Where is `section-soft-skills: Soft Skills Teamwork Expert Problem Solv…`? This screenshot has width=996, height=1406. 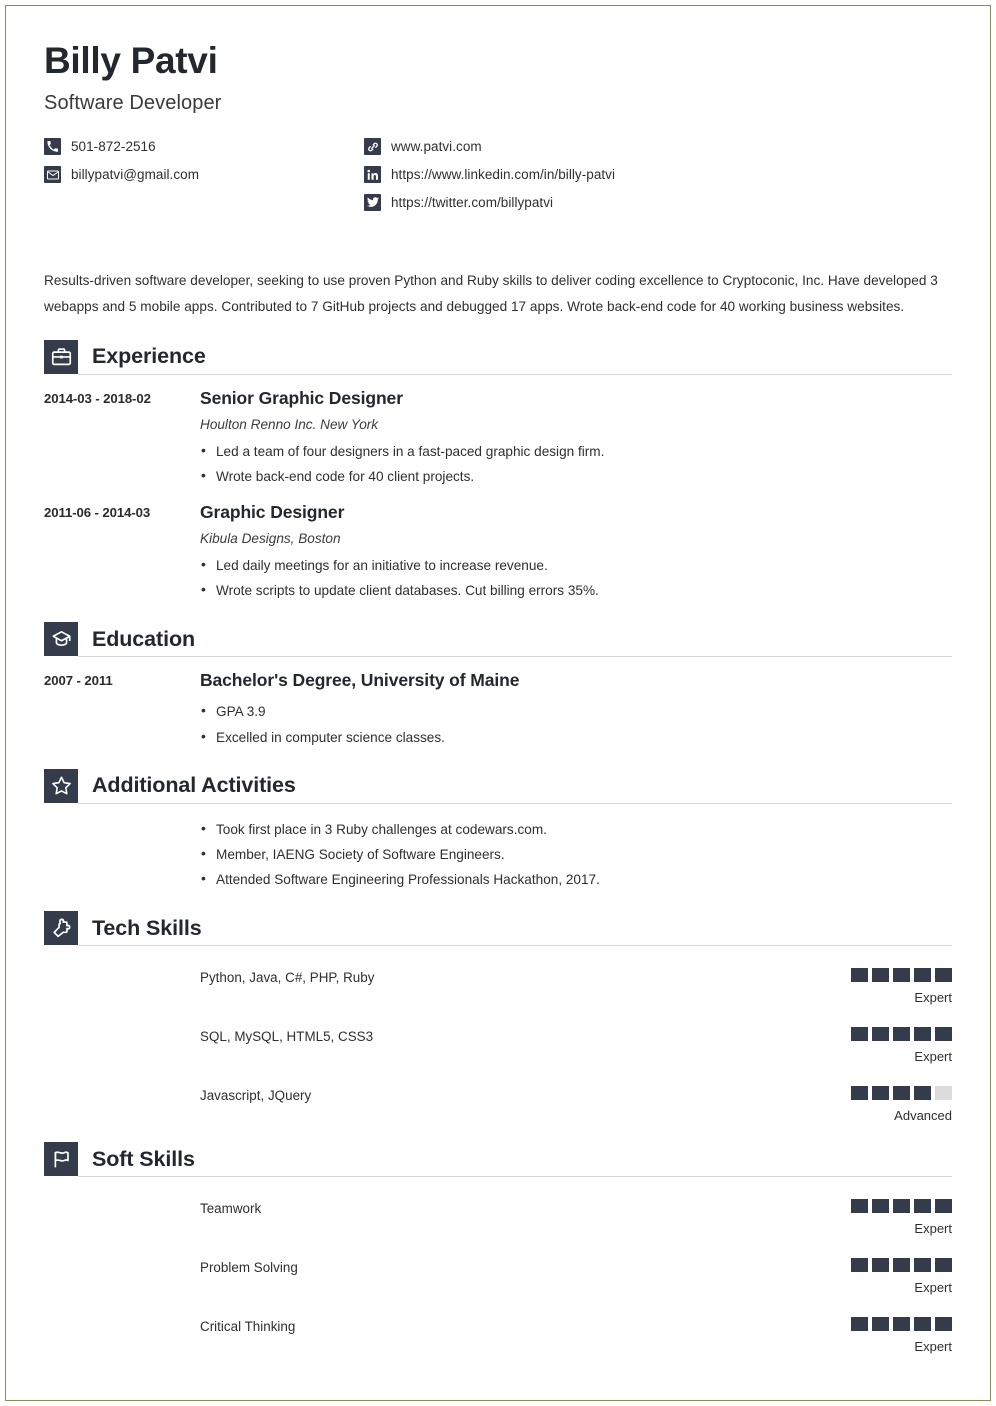 section-soft-skills: Soft Skills Teamwork Expert Problem Solv… is located at coordinates (498, 1247).